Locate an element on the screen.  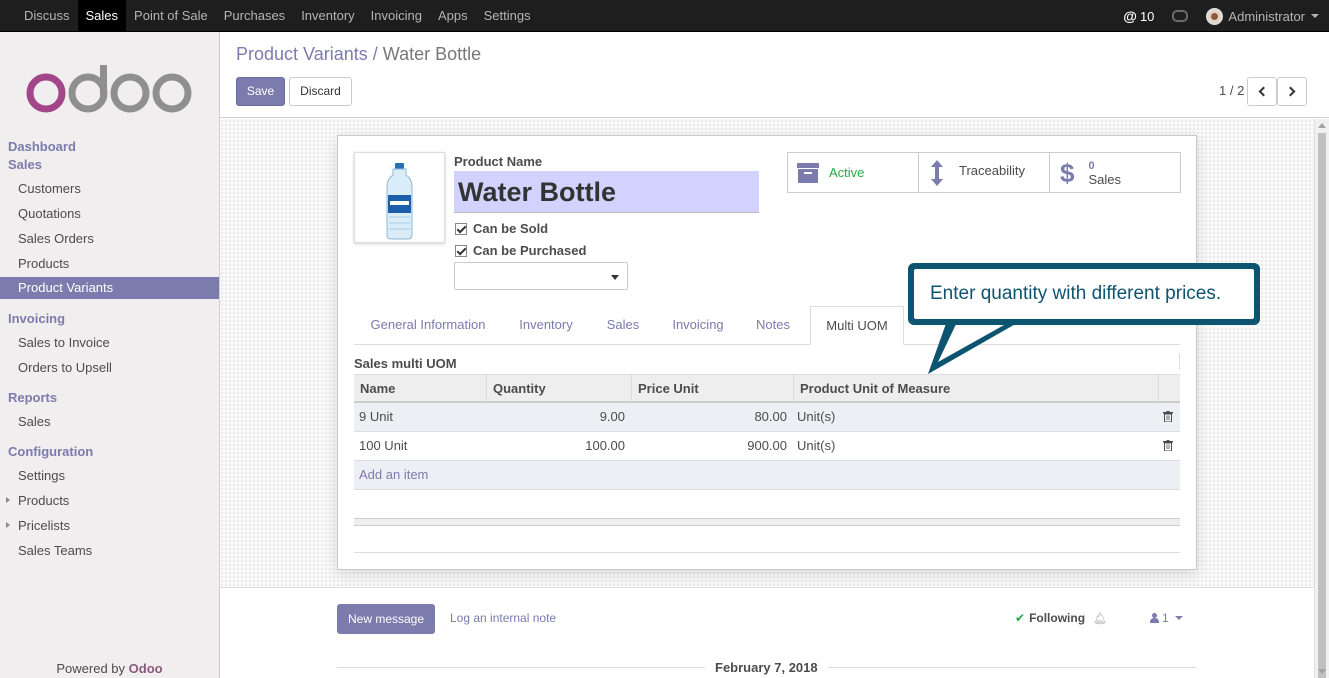
table-row: 9 Unit 9.00 80.00 Unit(s) is located at coordinates (767, 417).